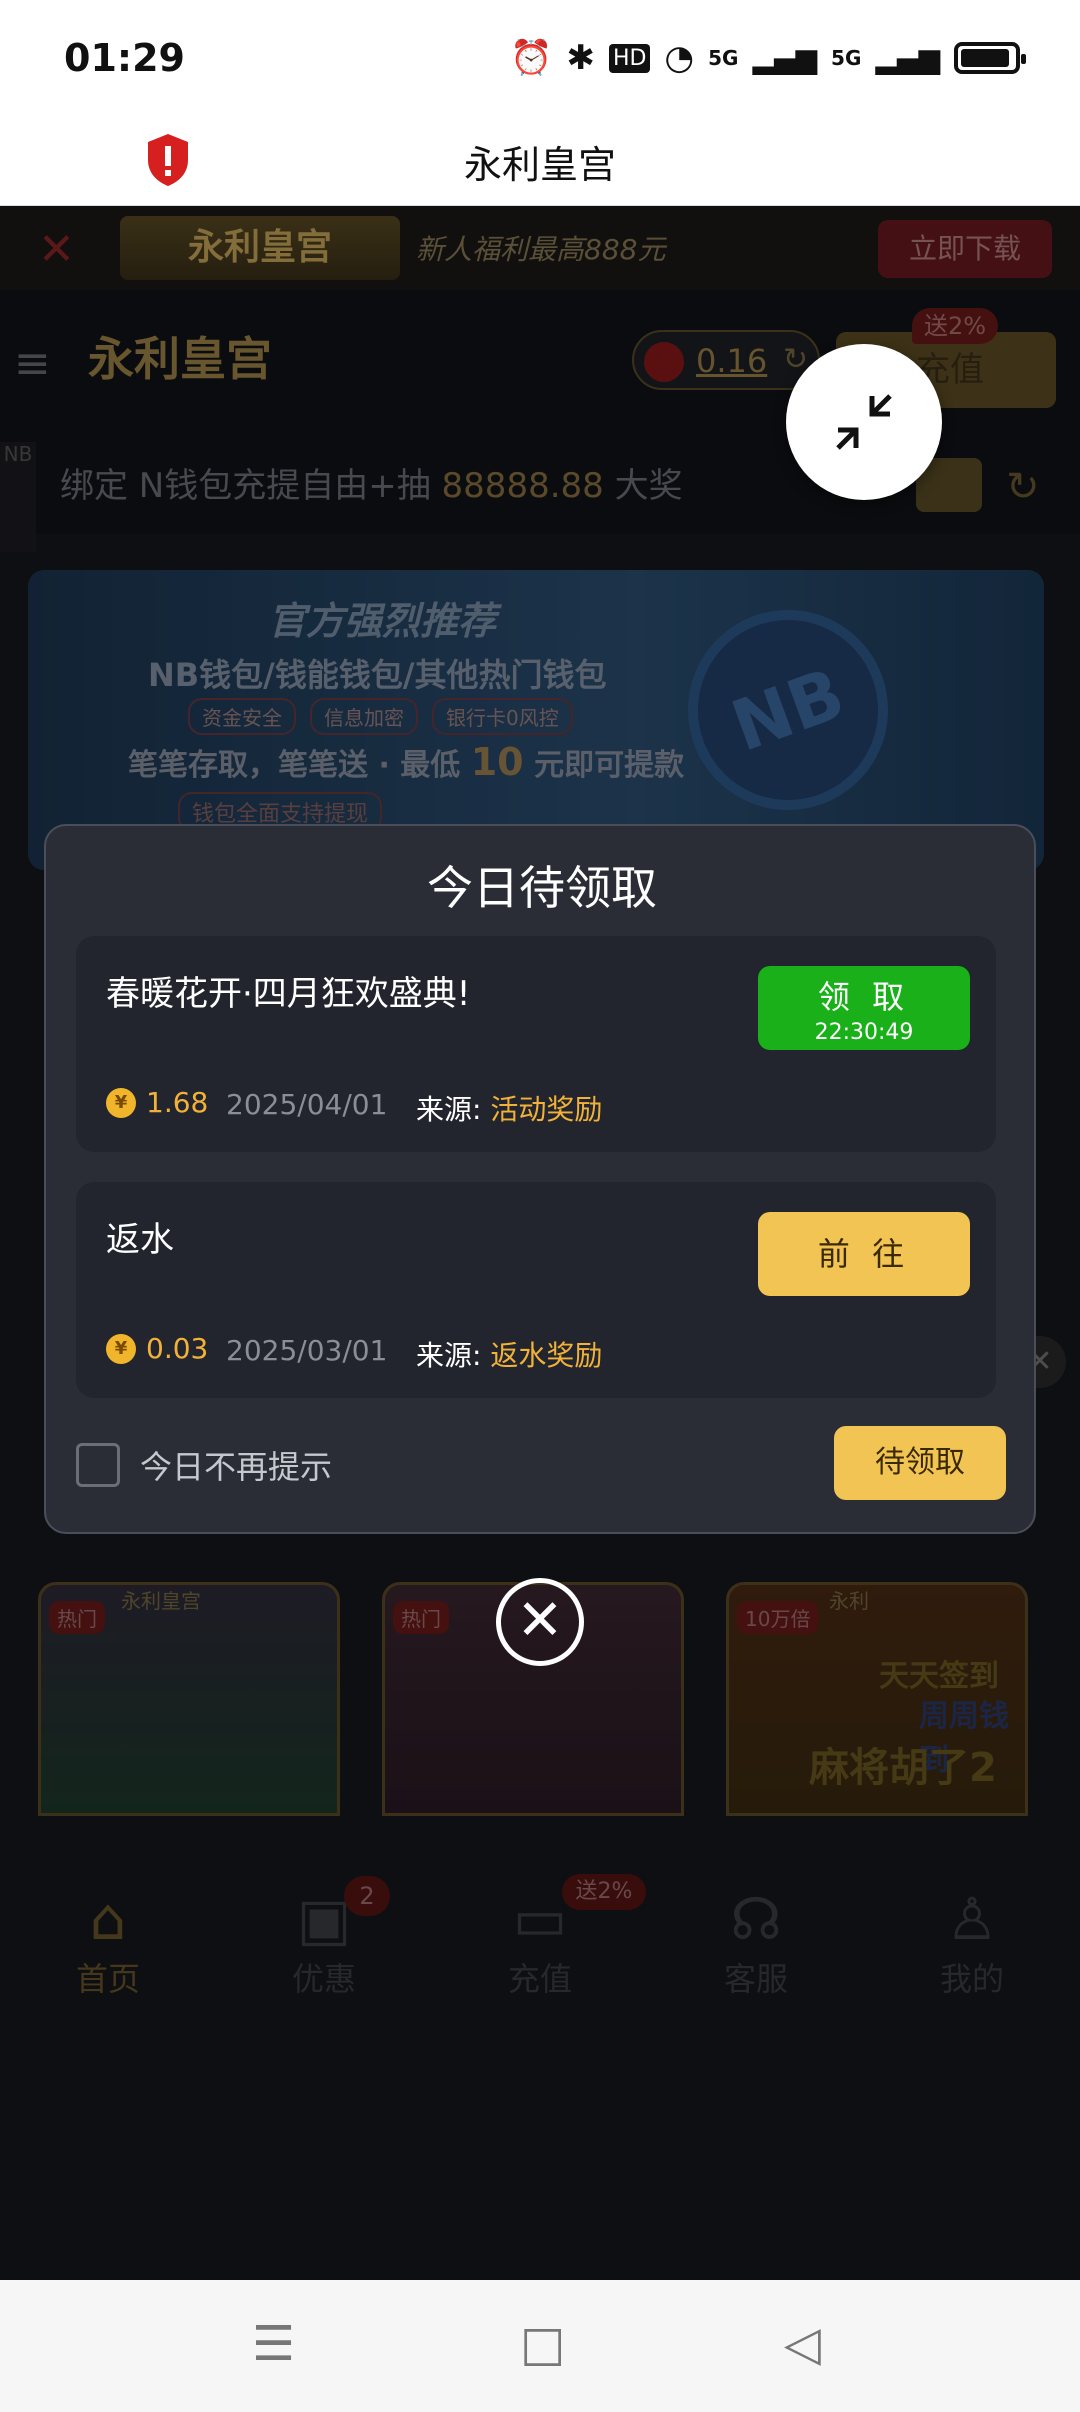  I want to click on claim-timer: 22:30:49, so click(864, 1032).